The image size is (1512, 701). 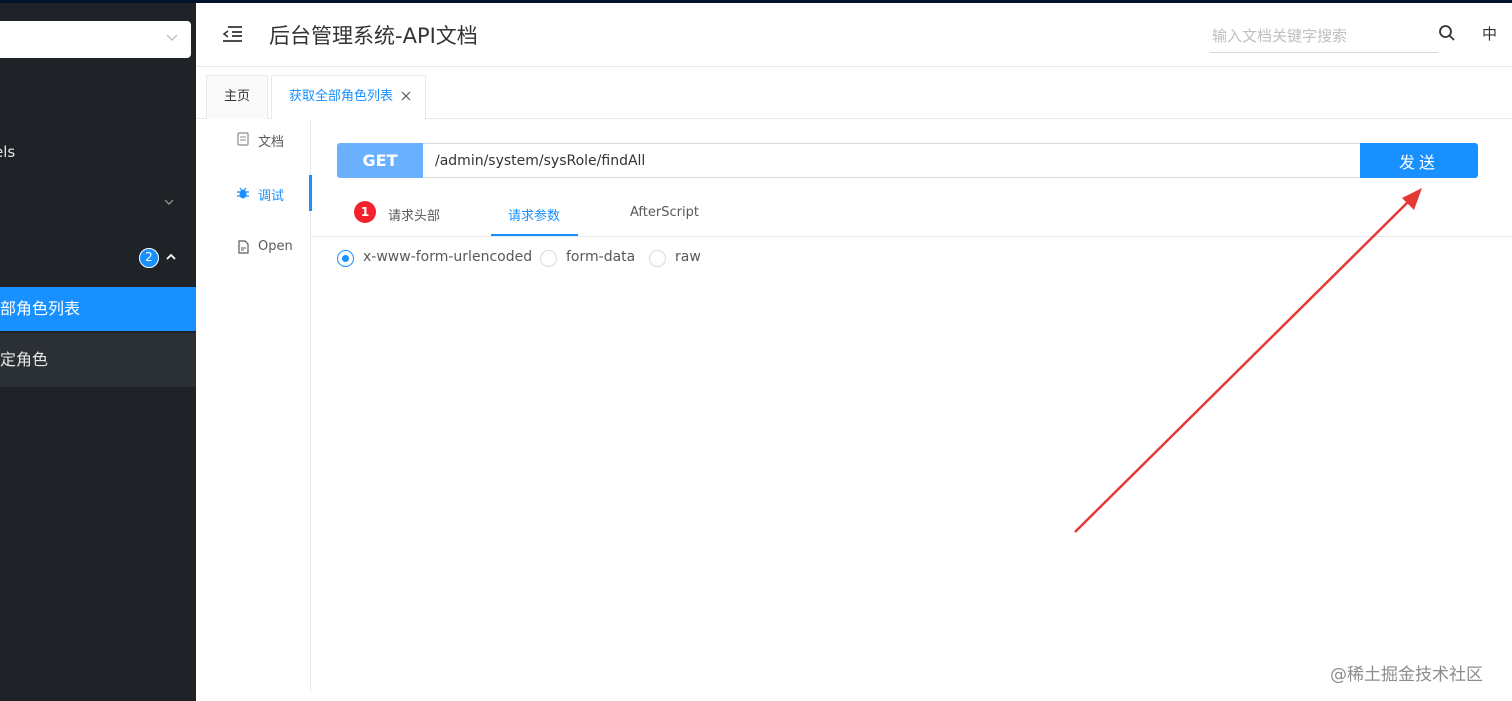 What do you see at coordinates (271, 142) in the screenshot?
I see `nav-doc-label: 文档` at bounding box center [271, 142].